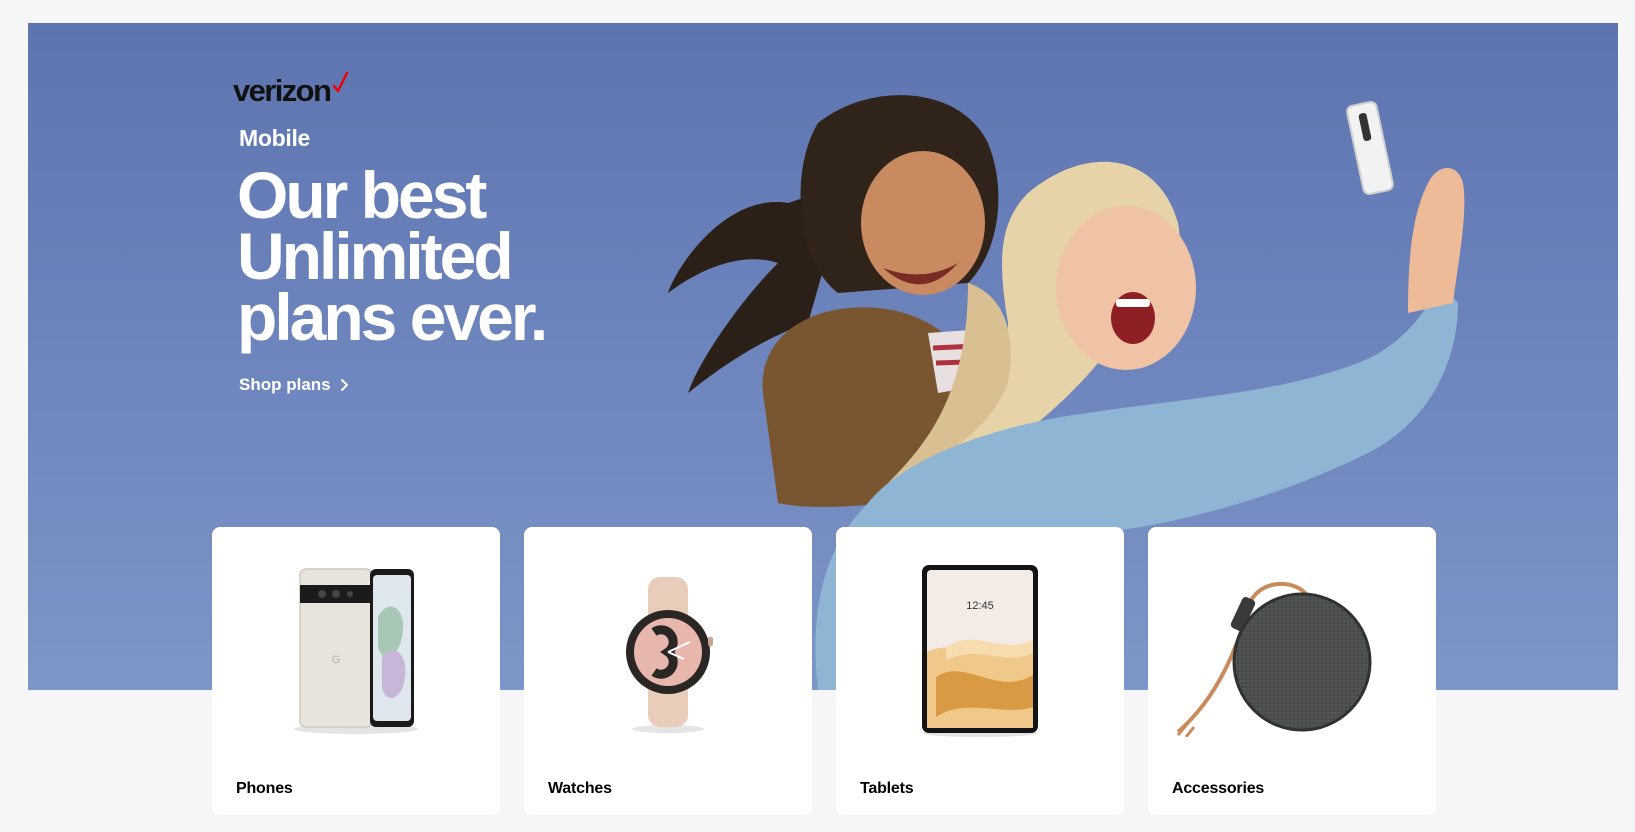 This screenshot has width=1635, height=832. I want to click on category-label: Accessories, so click(1218, 788).